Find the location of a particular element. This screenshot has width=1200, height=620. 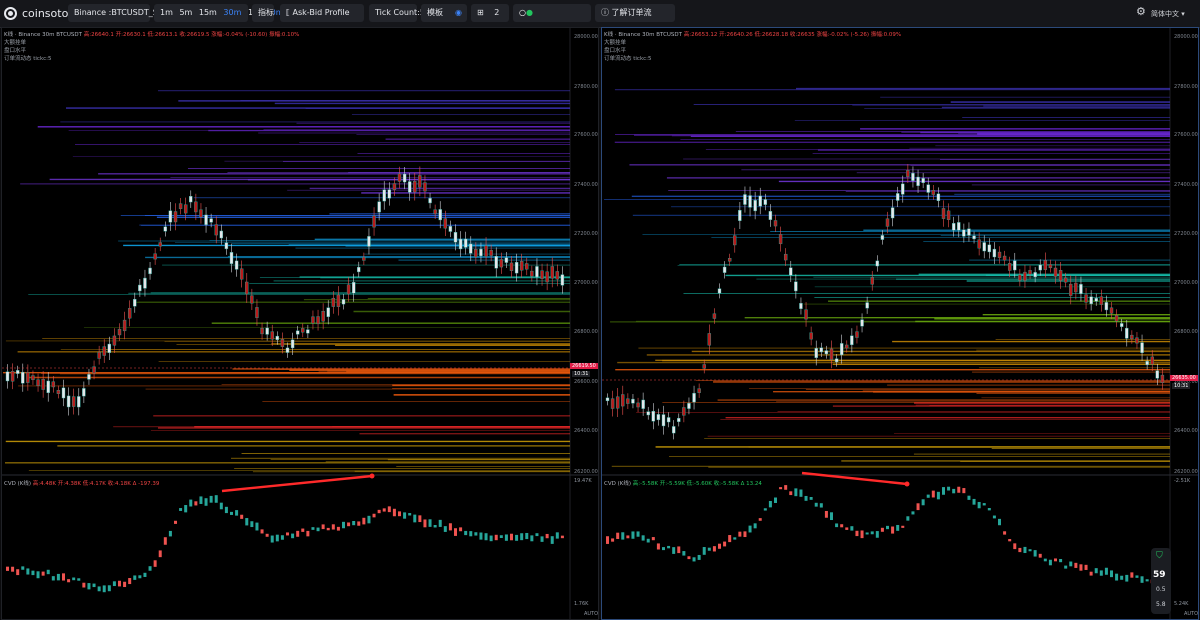

chart-change: 涨幅:-0.04% (-10.60) is located at coordinates (239, 35).